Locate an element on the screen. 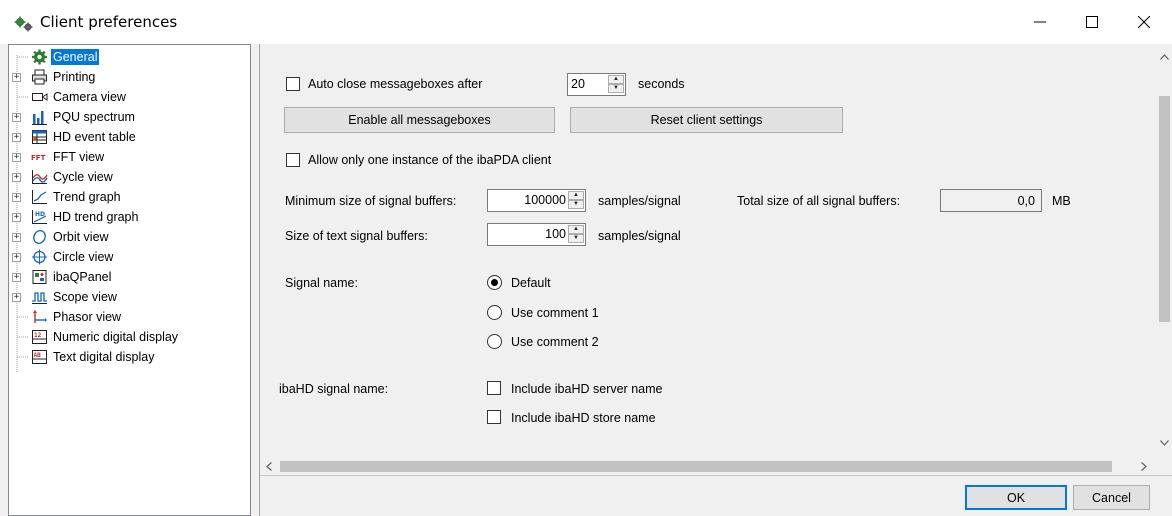 Image resolution: width=1172 pixels, height=516 pixels. tree-item-label: Camera view is located at coordinates (89, 97).